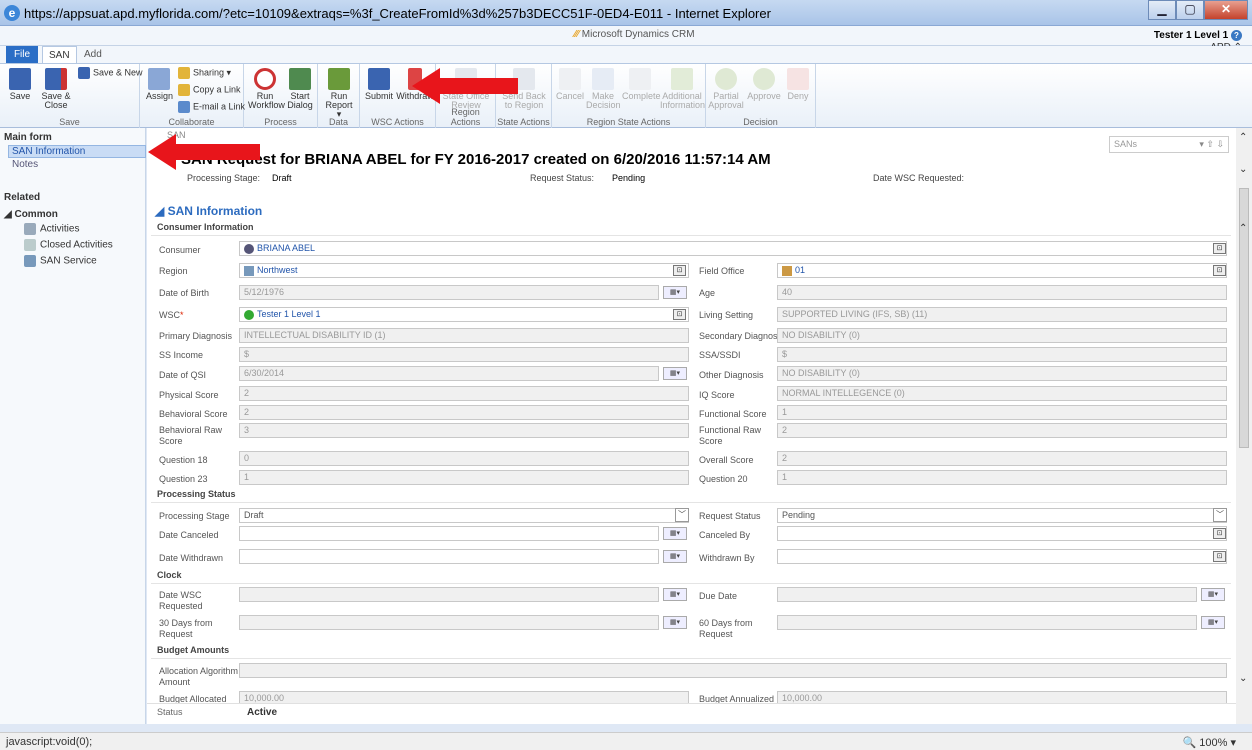 This screenshot has height=750, width=1252. I want to click on withdrawn-by-label: Withdrawn By, so click(727, 558).